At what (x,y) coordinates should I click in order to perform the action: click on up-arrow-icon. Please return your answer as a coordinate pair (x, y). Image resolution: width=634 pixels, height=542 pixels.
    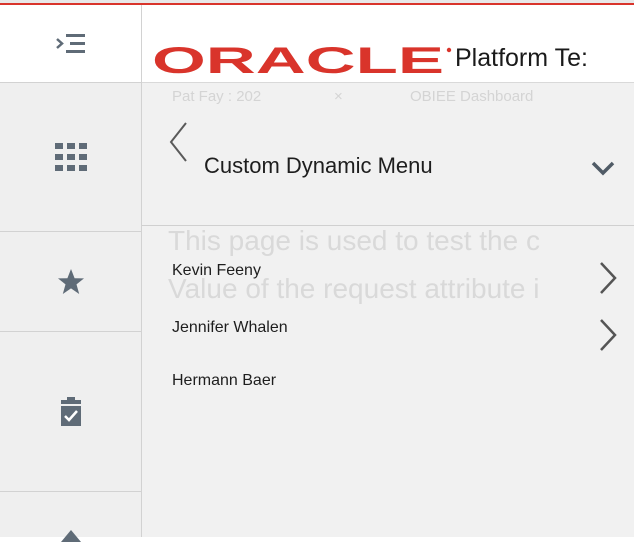
    Looking at the image, I should click on (70, 536).